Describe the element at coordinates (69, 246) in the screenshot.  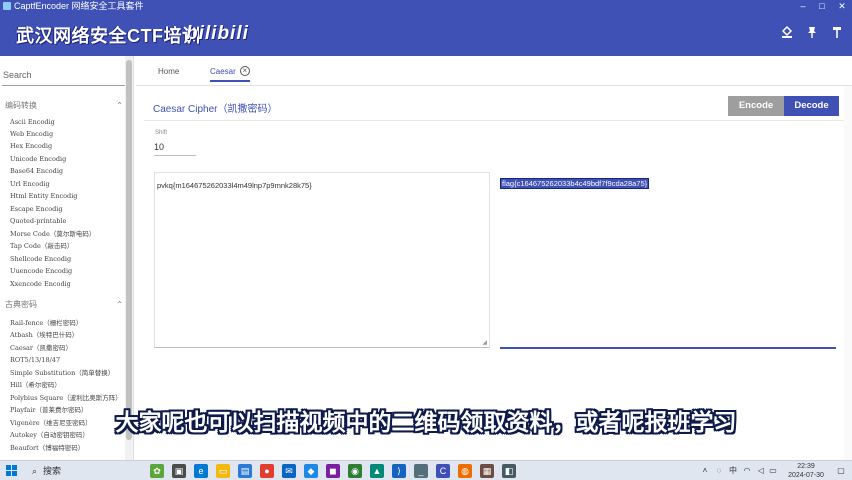
I see `sidebar-item-tap-code: Tap Code（敲击码）` at that location.